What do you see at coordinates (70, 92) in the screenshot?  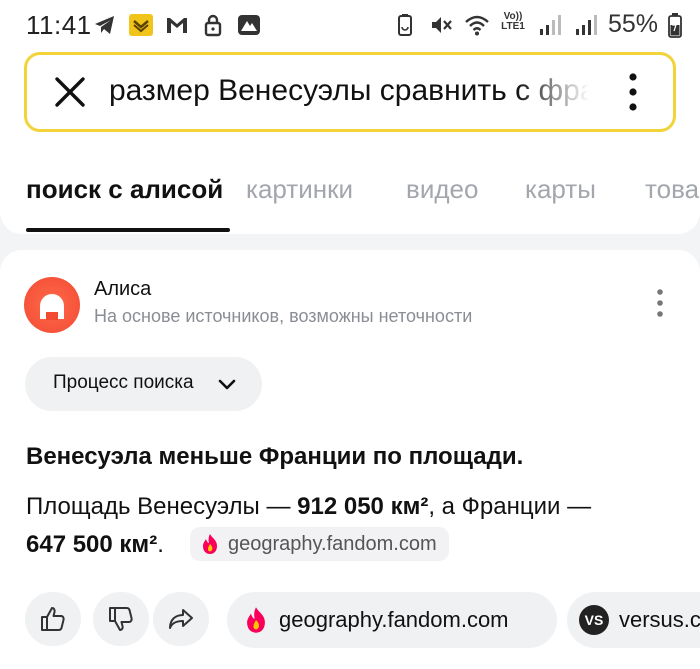 I see `close-icon` at bounding box center [70, 92].